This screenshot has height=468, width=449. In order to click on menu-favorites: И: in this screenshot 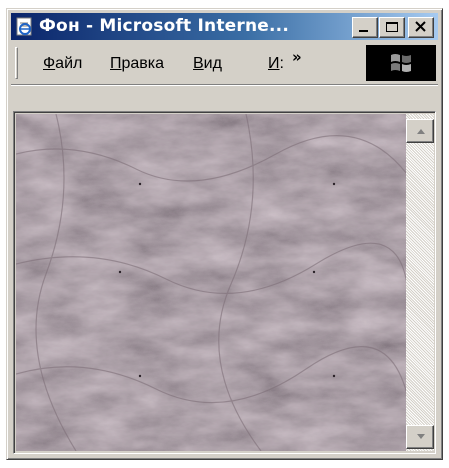, I will do `click(276, 64)`.